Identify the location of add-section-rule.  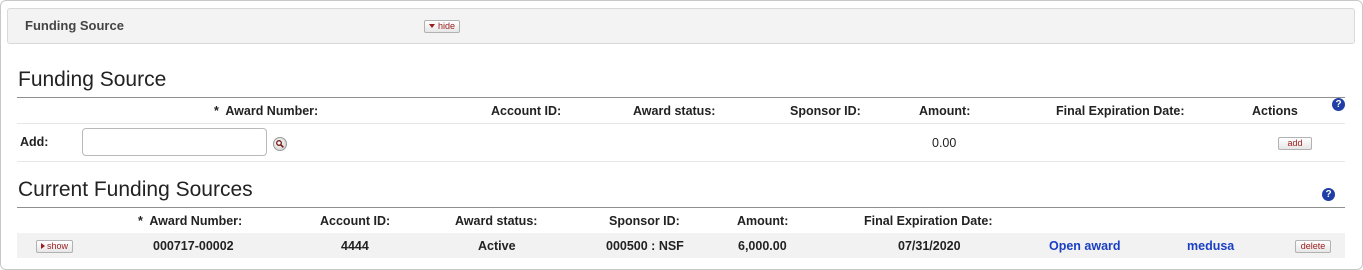
(681, 97).